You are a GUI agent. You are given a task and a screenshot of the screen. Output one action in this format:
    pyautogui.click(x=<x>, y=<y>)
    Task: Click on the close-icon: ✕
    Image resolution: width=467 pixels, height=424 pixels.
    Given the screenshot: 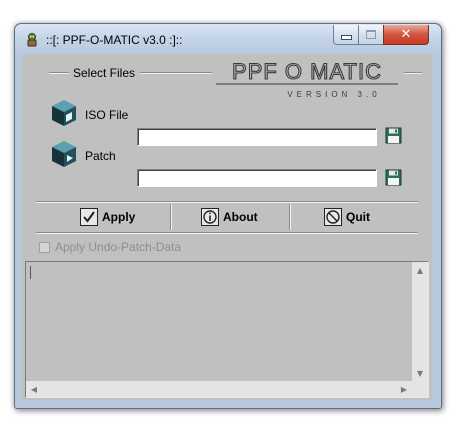 What is the action you would take?
    pyautogui.click(x=406, y=34)
    